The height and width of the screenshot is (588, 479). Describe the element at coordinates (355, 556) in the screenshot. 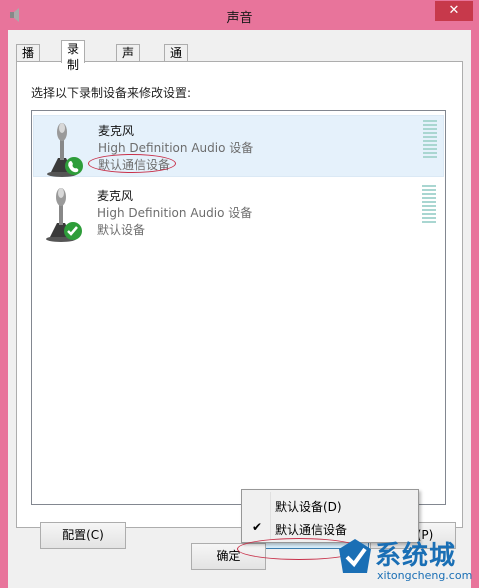

I see `logo-icon` at that location.